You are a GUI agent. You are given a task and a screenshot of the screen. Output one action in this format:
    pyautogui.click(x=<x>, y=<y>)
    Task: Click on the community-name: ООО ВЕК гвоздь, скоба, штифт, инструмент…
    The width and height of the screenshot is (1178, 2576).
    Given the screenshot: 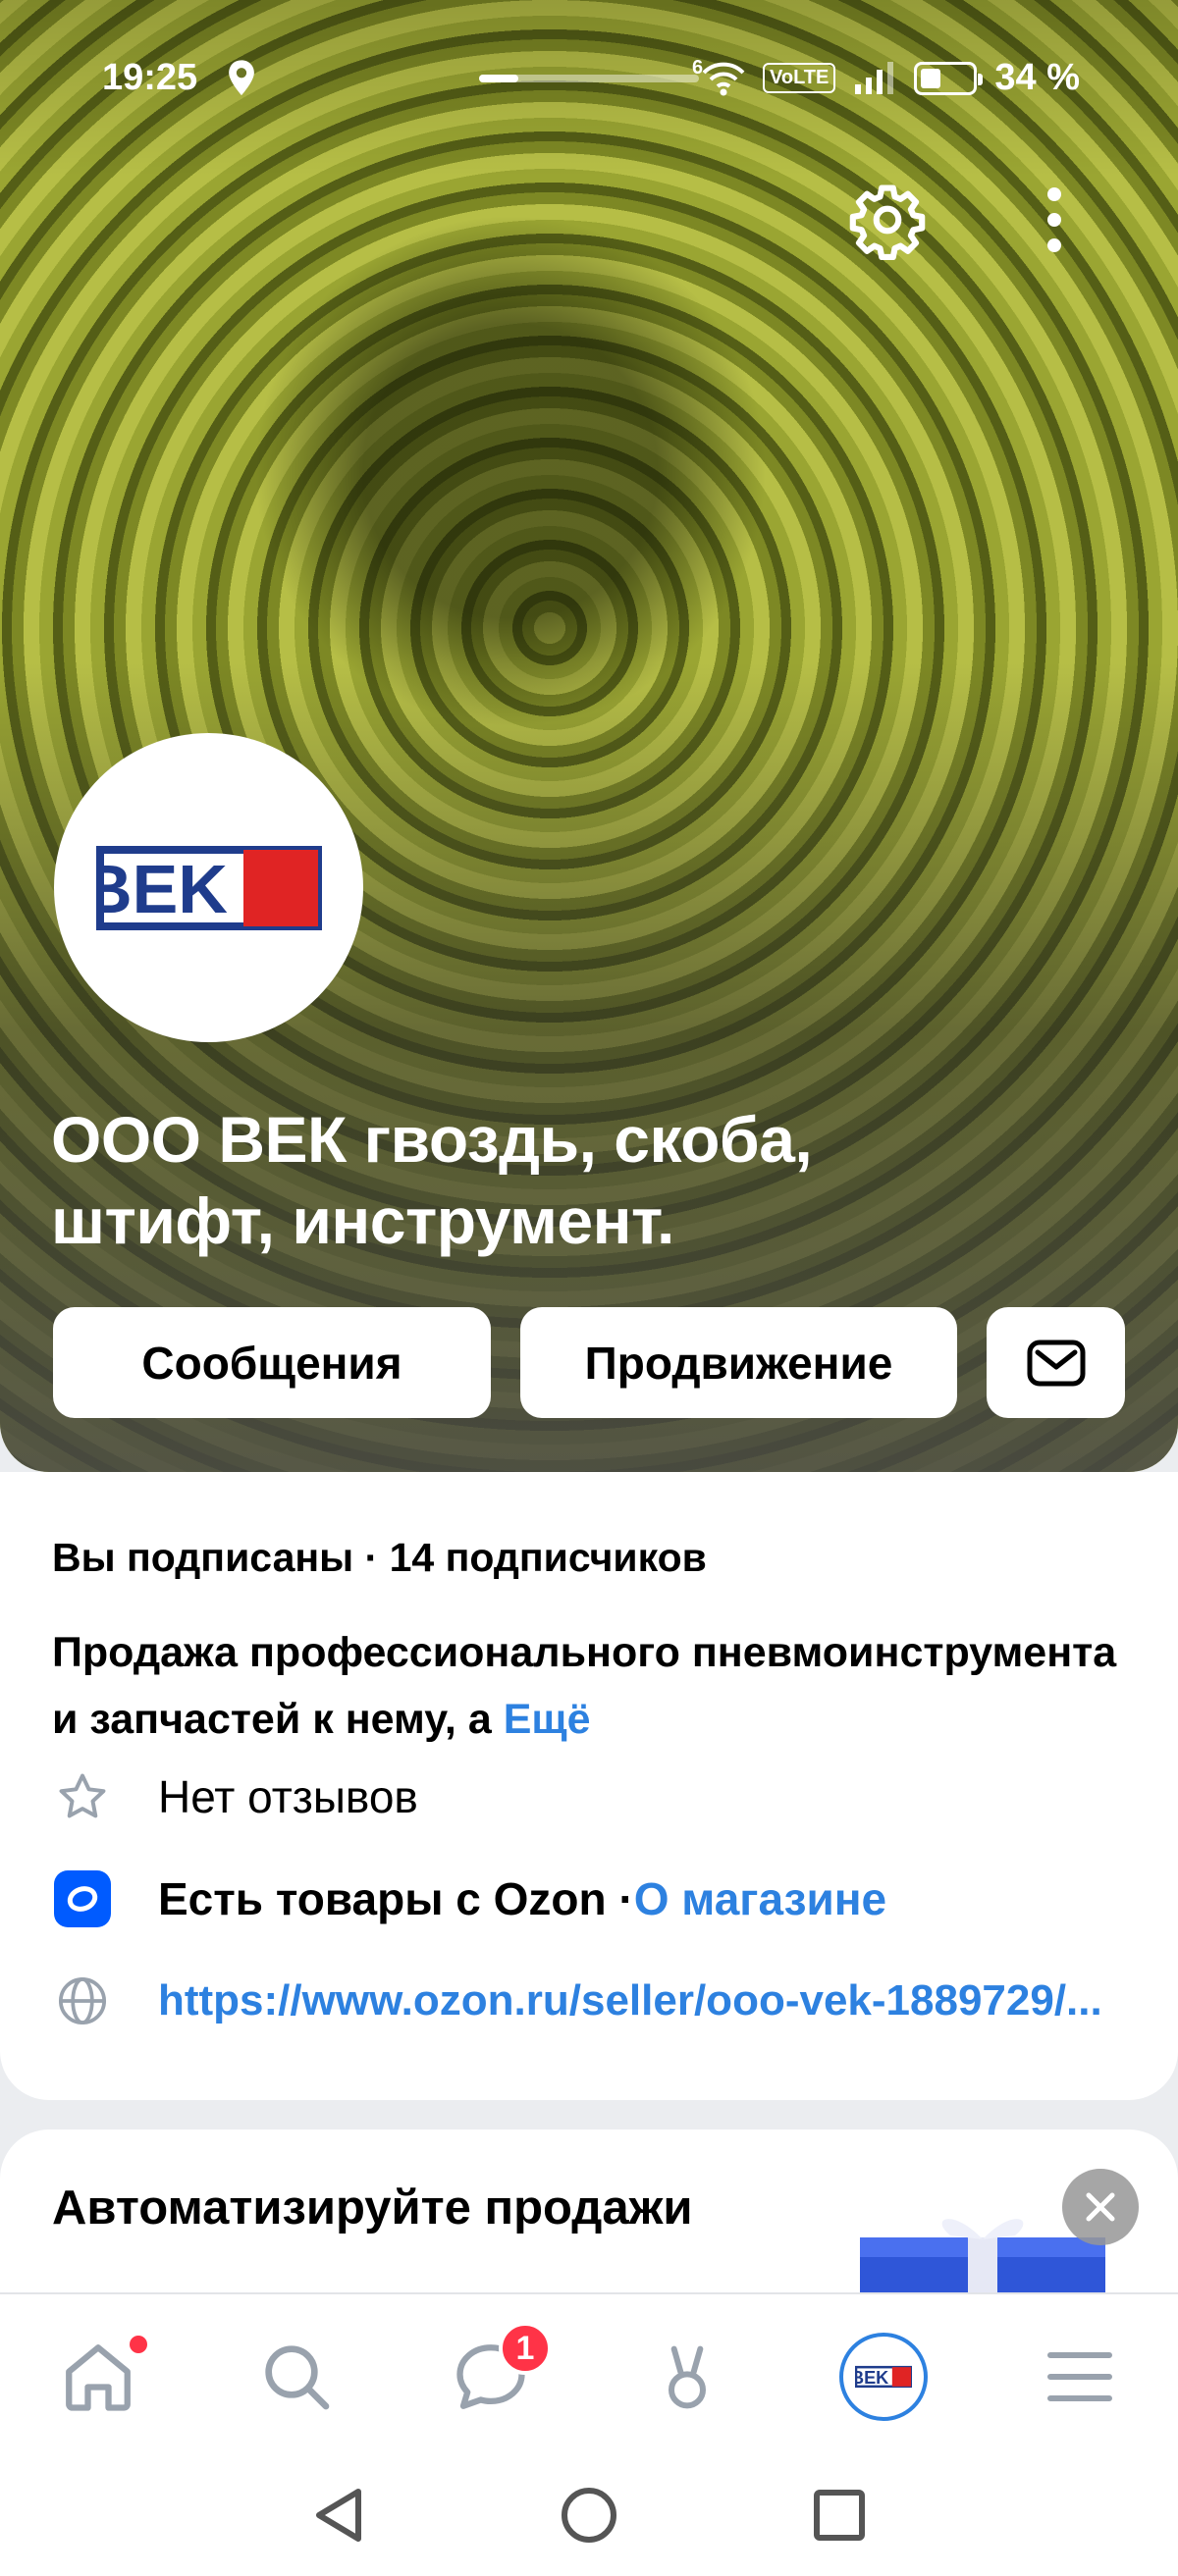 What is the action you would take?
    pyautogui.click(x=432, y=1180)
    